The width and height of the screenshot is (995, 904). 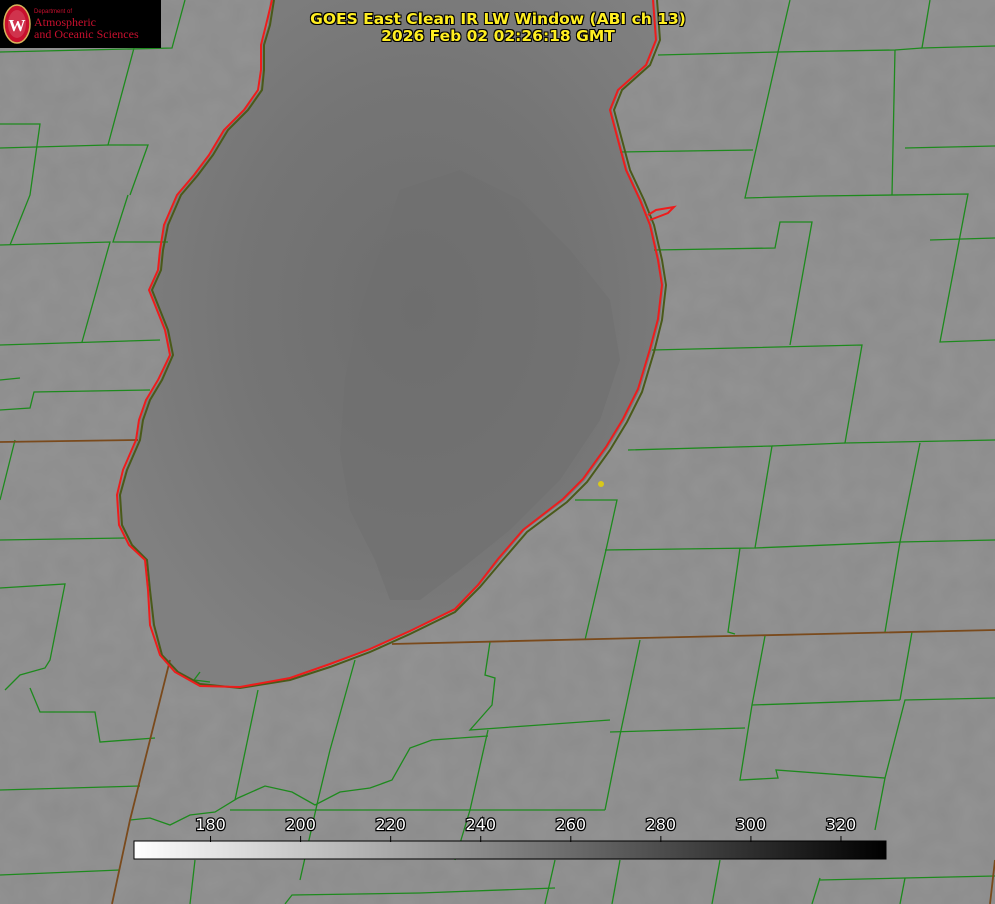 I want to click on colorbar-gradient, so click(x=510, y=850).